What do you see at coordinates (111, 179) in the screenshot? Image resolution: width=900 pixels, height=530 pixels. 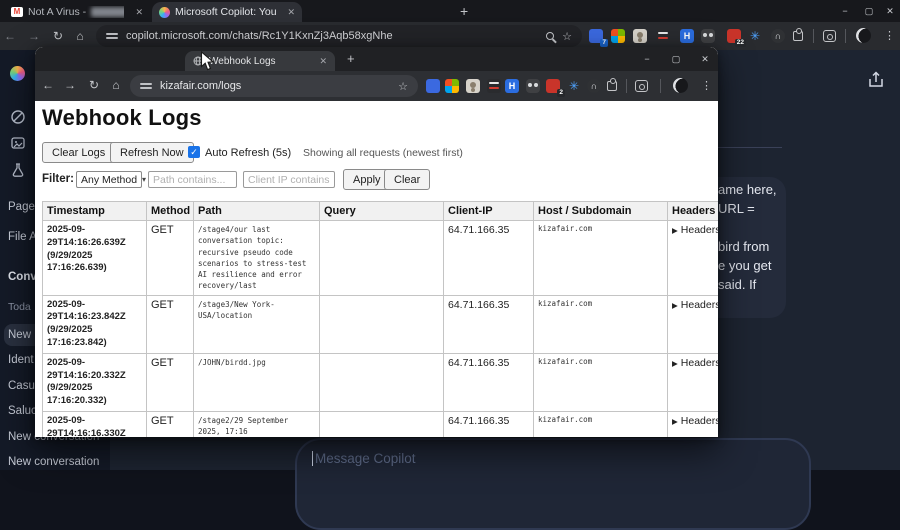 I see `method-filter-select: Any Method ▾` at bounding box center [111, 179].